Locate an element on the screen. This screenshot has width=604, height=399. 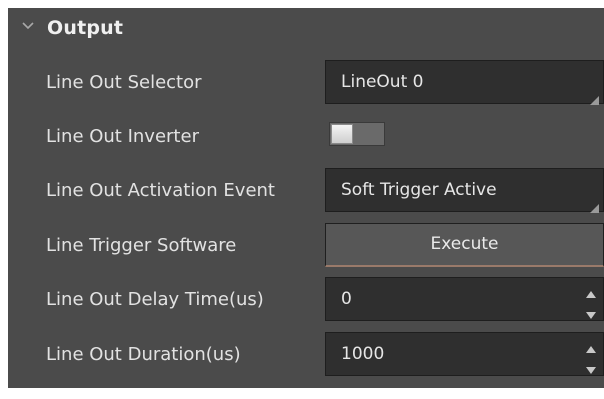
line-out-inverter-label: Line Out Inverter is located at coordinates (122, 136).